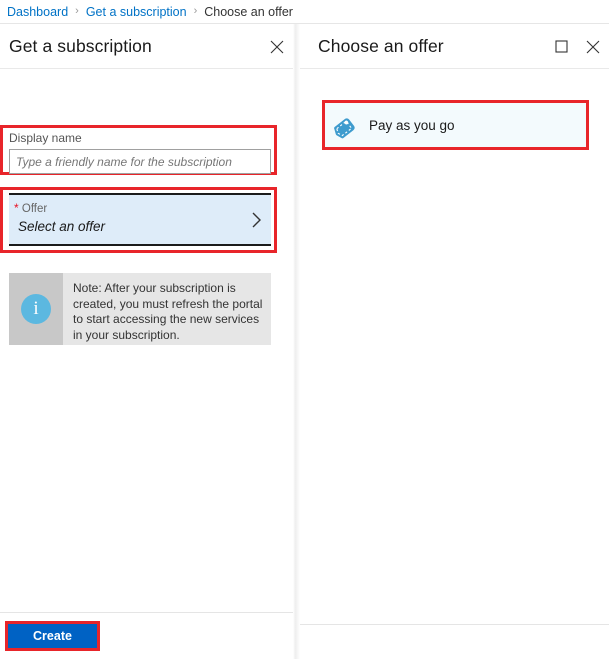 This screenshot has height=659, width=609. Describe the element at coordinates (347, 125) in the screenshot. I see `tag-icon` at that location.